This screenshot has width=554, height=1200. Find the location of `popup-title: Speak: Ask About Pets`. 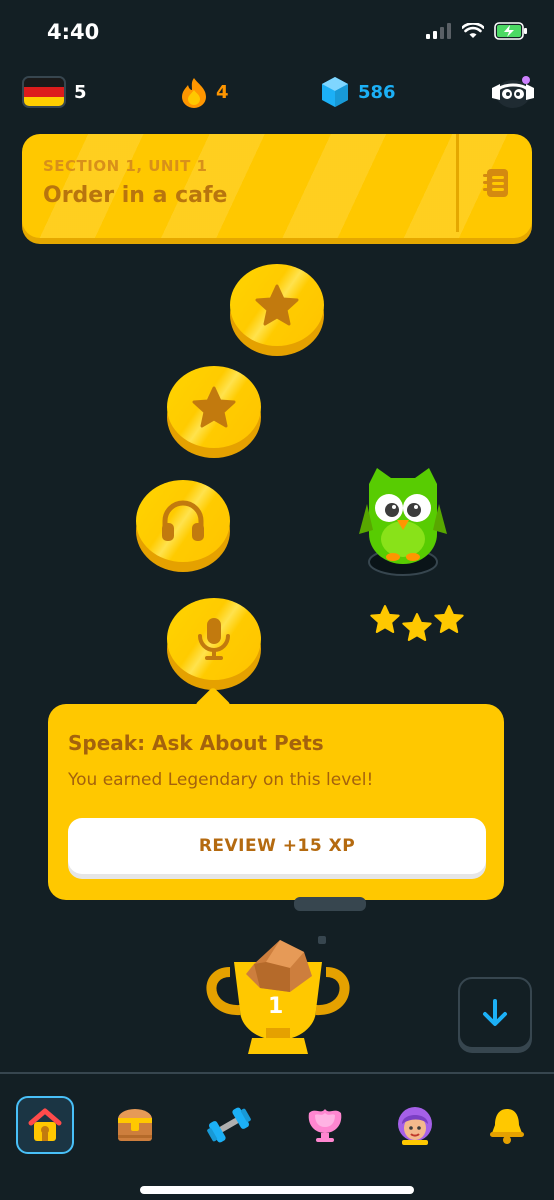

popup-title: Speak: Ask About Pets is located at coordinates (196, 743).